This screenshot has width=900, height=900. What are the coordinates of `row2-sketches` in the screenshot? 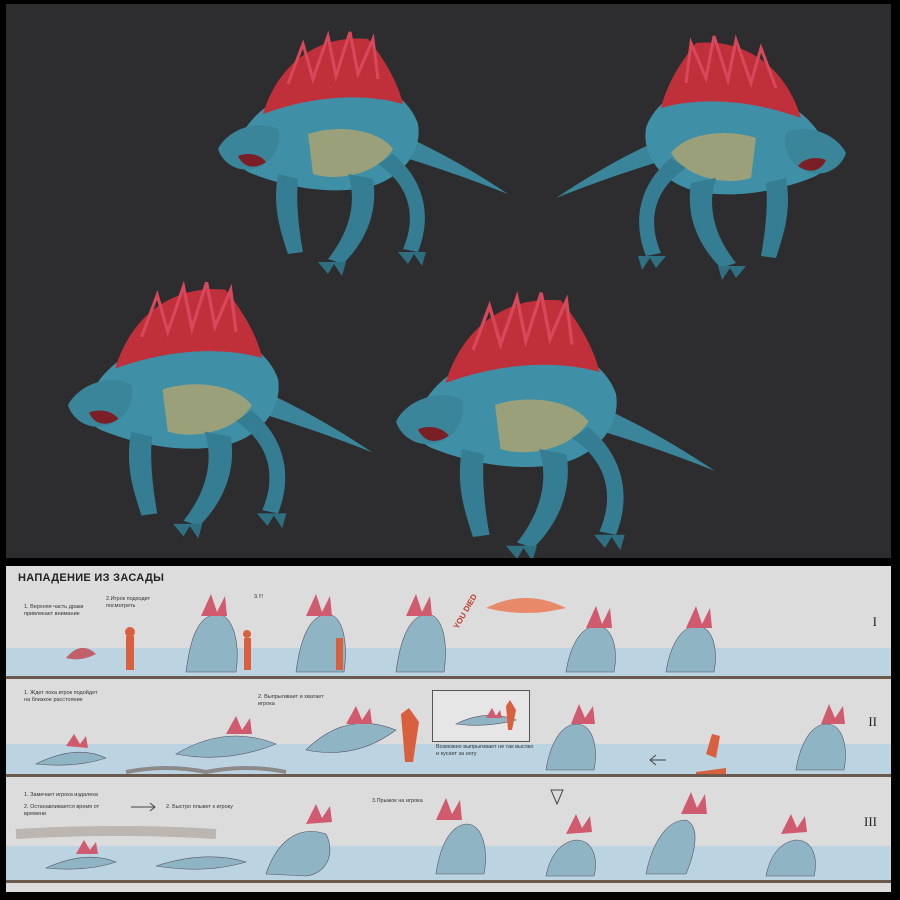 It's located at (440, 737).